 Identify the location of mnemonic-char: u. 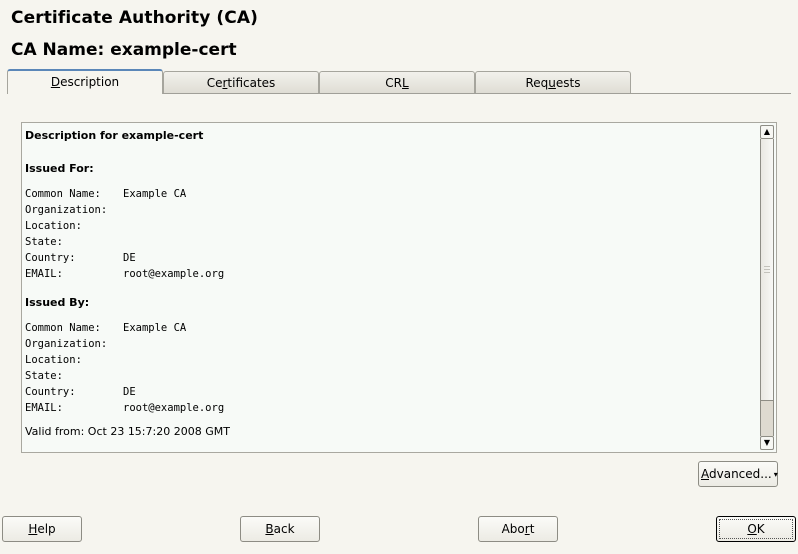
(552, 83).